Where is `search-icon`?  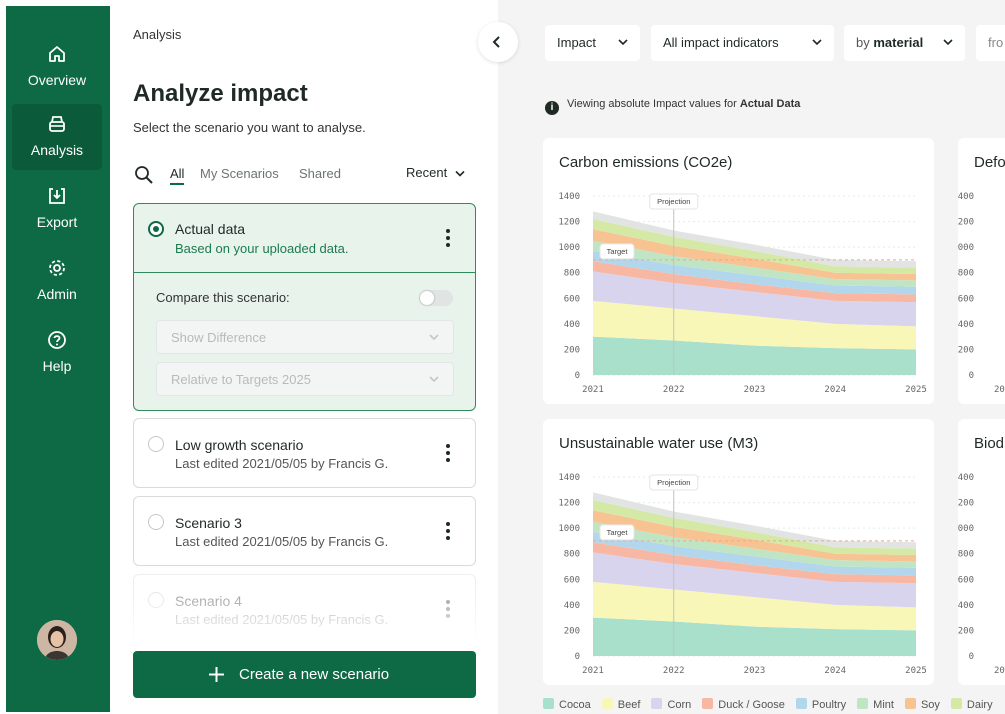
search-icon is located at coordinates (144, 175).